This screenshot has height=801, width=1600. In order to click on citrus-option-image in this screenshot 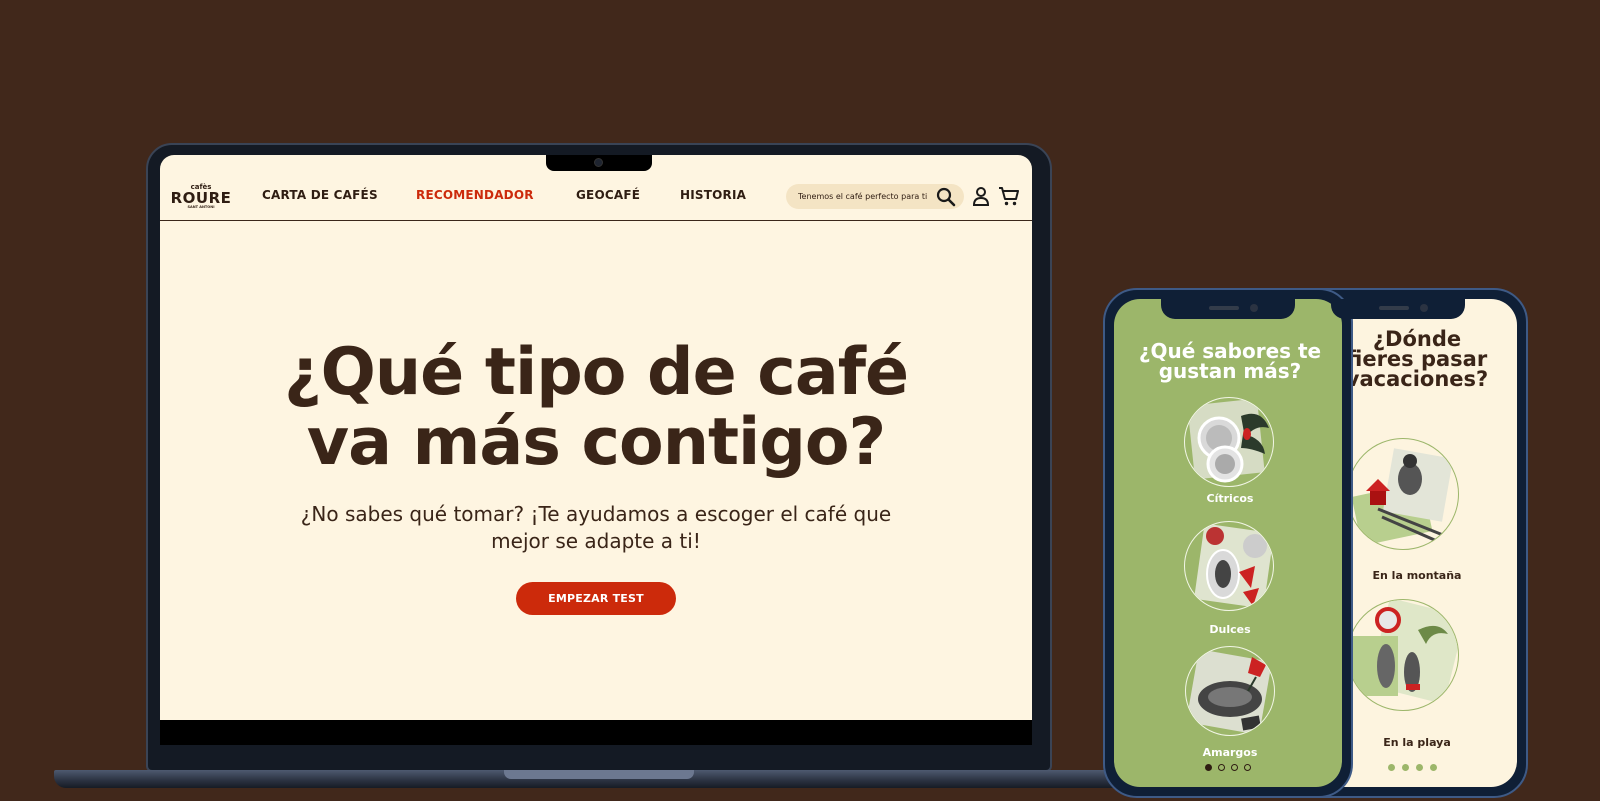, I will do `click(1229, 442)`.